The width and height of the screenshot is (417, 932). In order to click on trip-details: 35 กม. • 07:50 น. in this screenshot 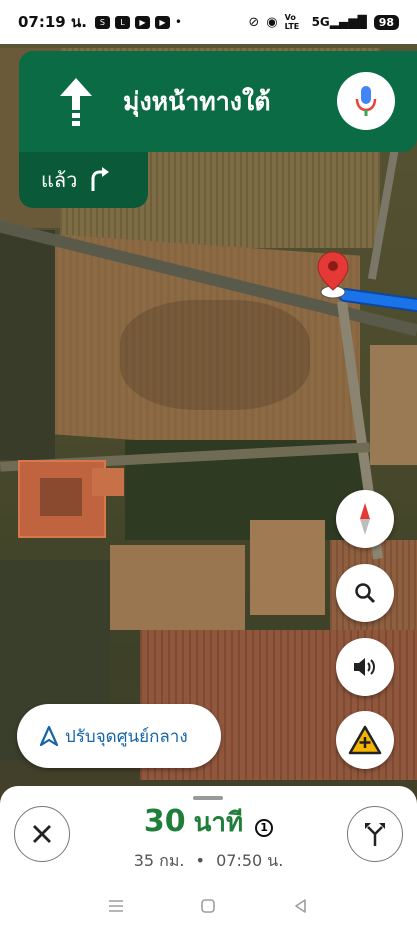, I will do `click(208, 861)`.